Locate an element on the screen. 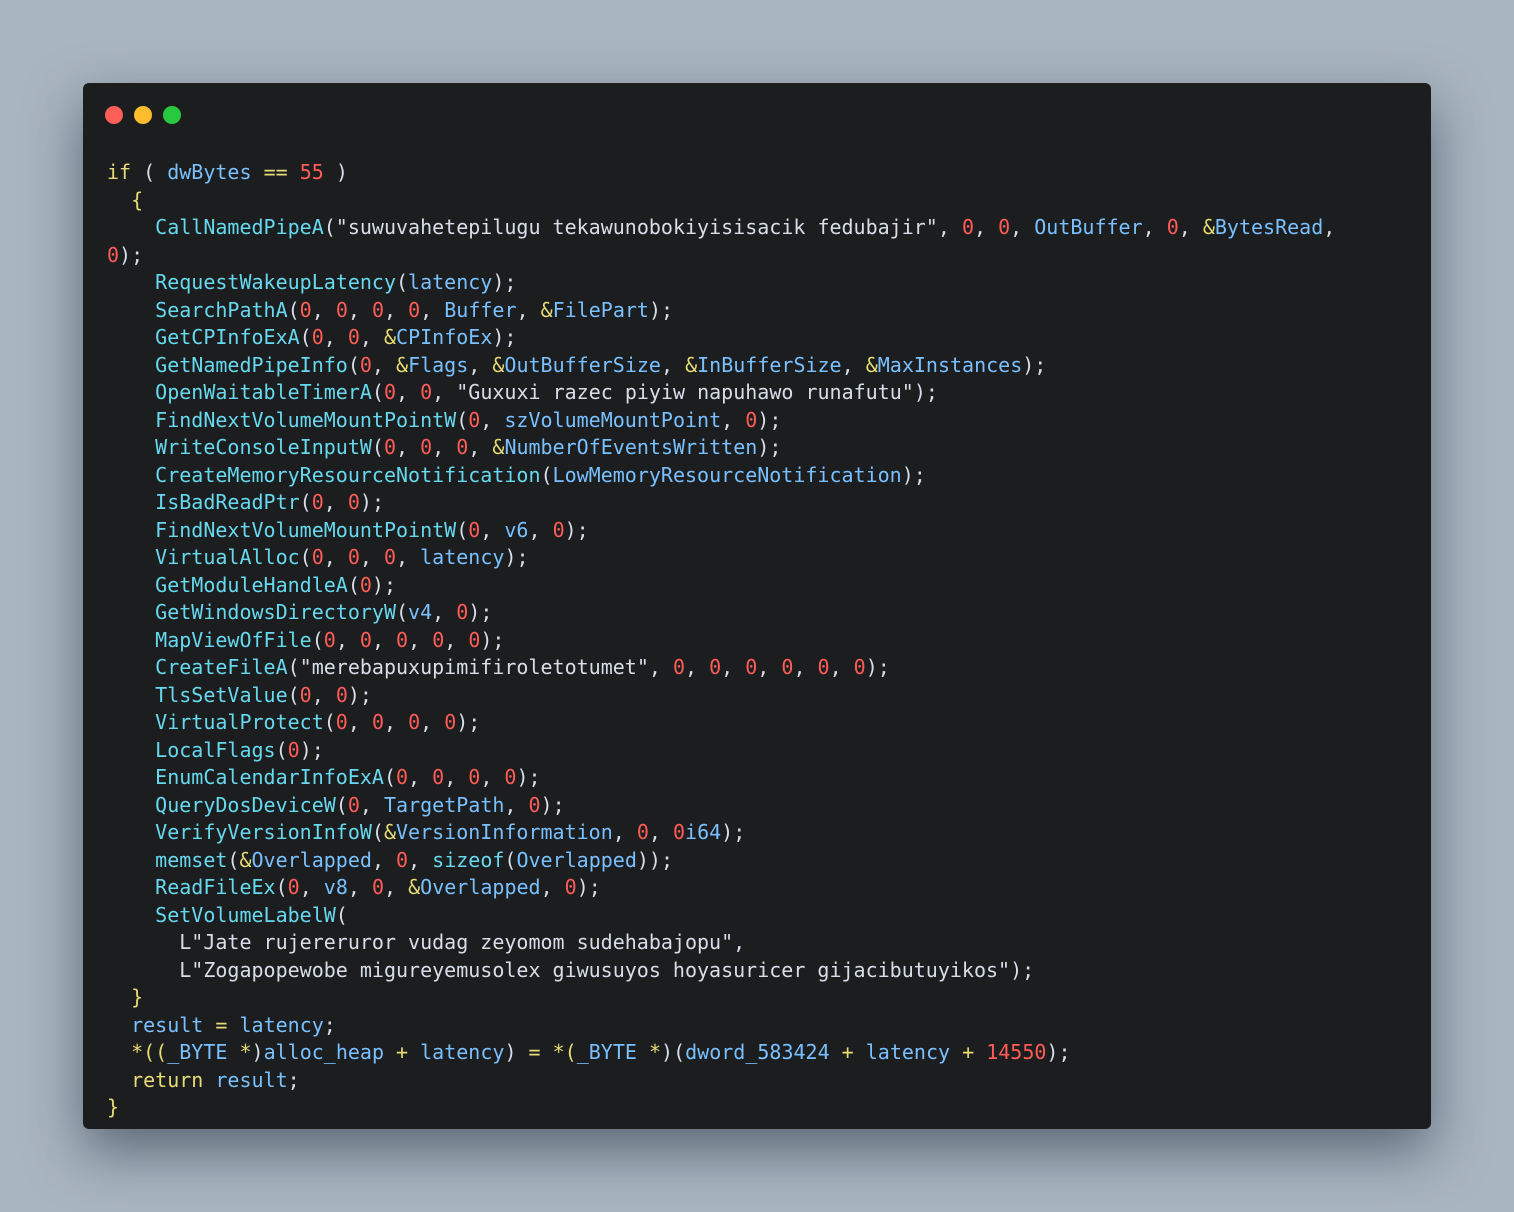 The image size is (1514, 1212). code-token: 55 is located at coordinates (311, 172).